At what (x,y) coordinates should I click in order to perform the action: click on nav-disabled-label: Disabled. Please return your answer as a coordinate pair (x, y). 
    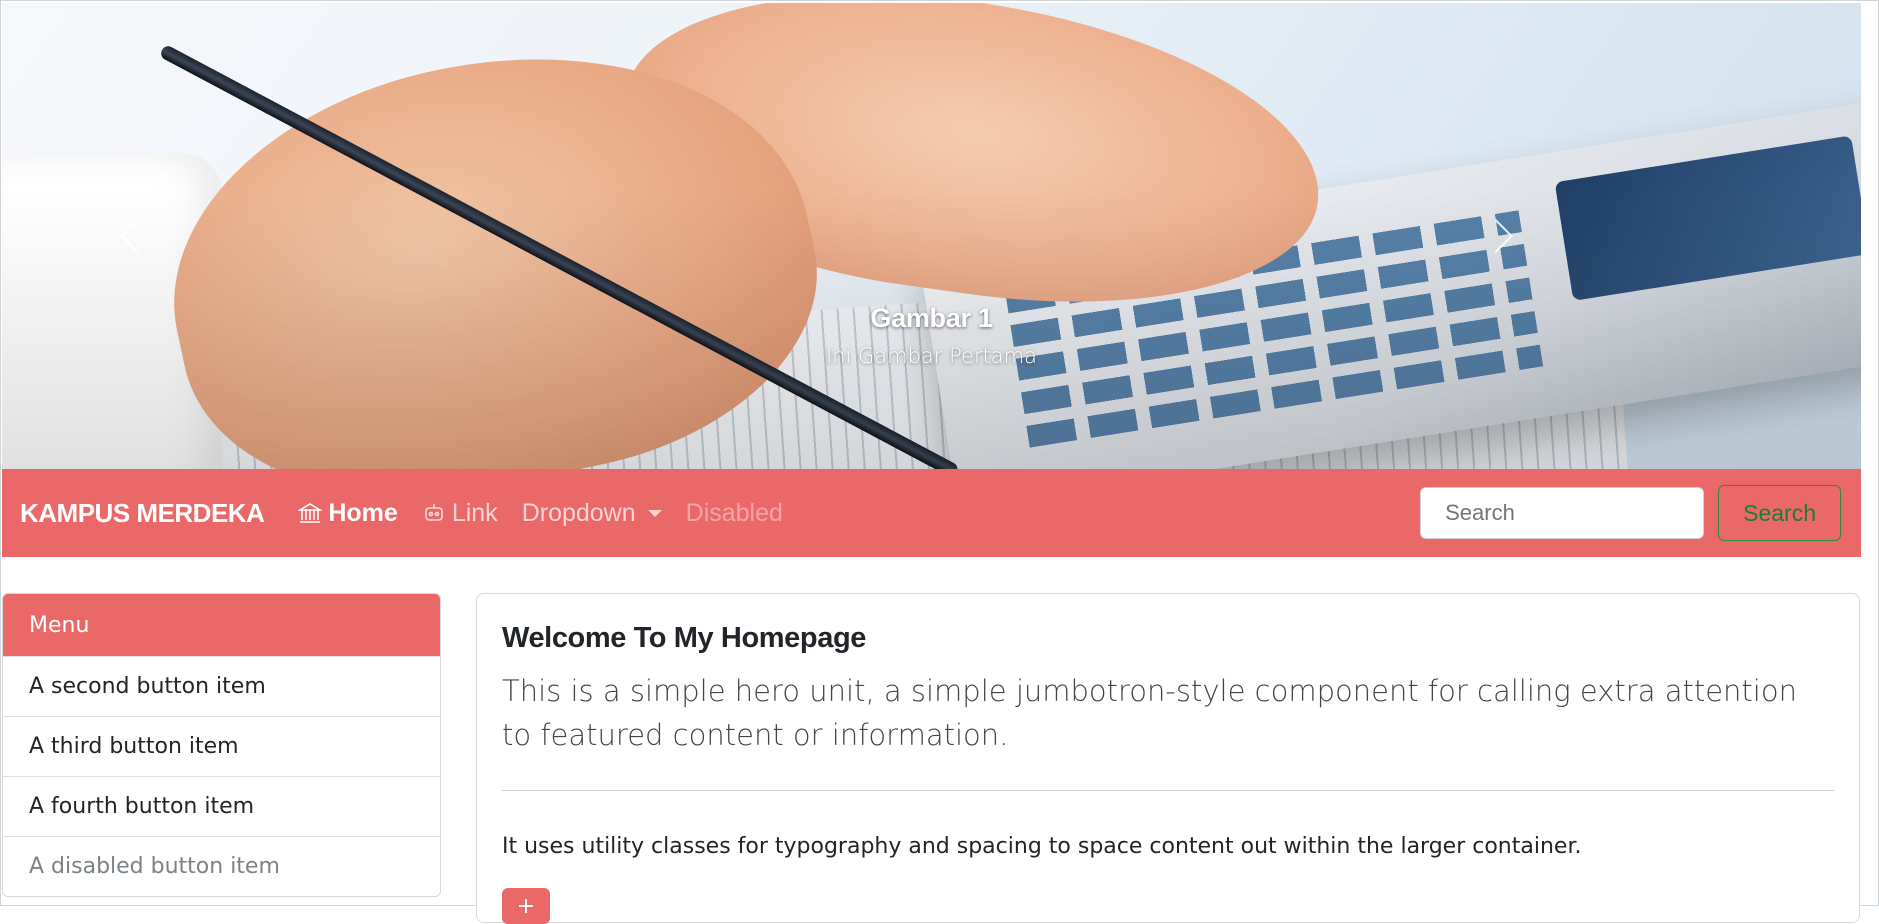
    Looking at the image, I should click on (734, 512).